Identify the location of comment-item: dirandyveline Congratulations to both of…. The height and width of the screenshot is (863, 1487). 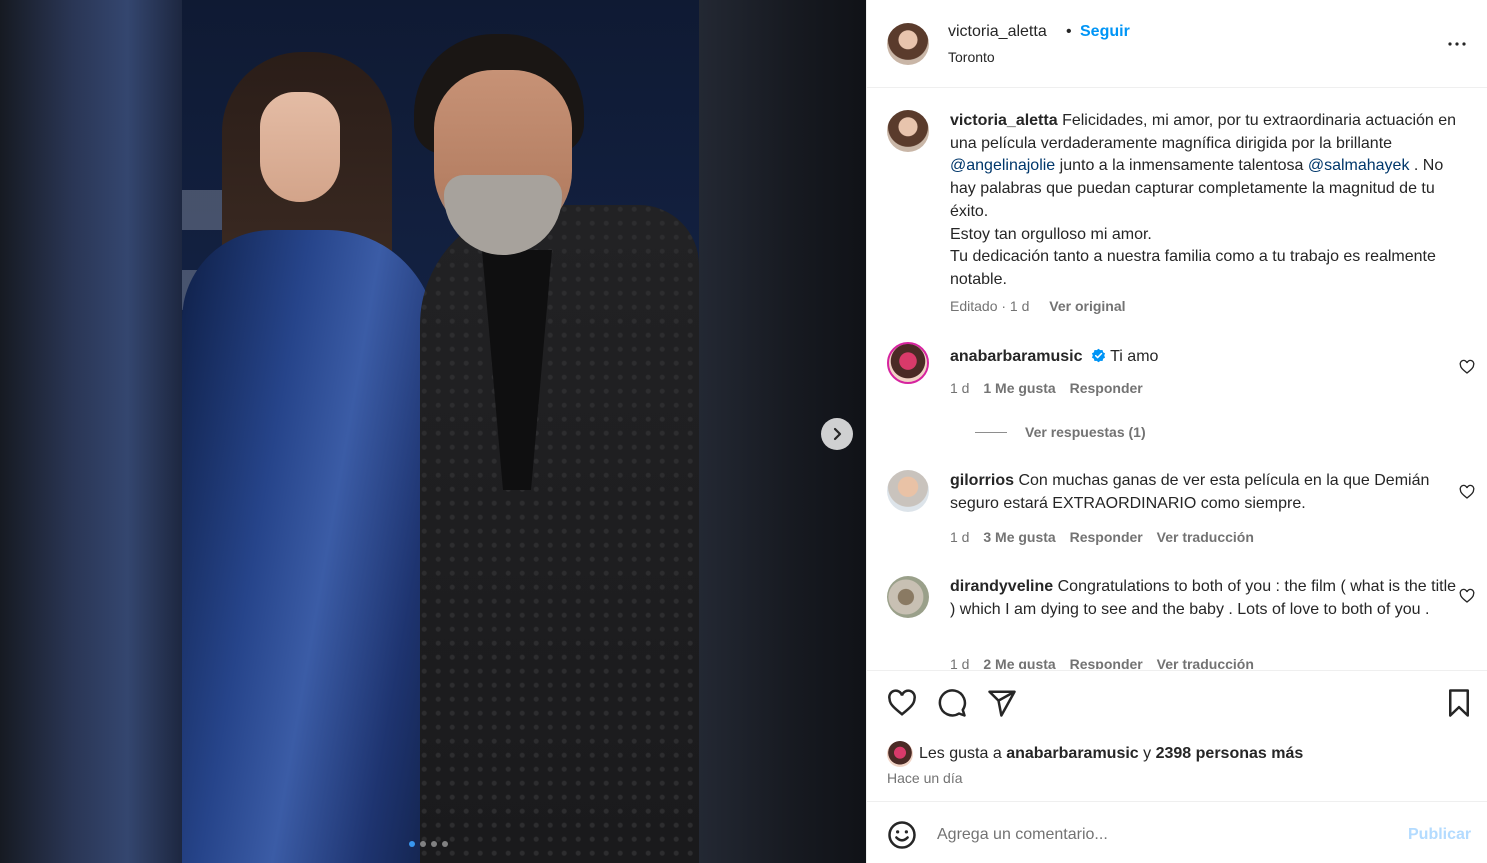
(1181, 622).